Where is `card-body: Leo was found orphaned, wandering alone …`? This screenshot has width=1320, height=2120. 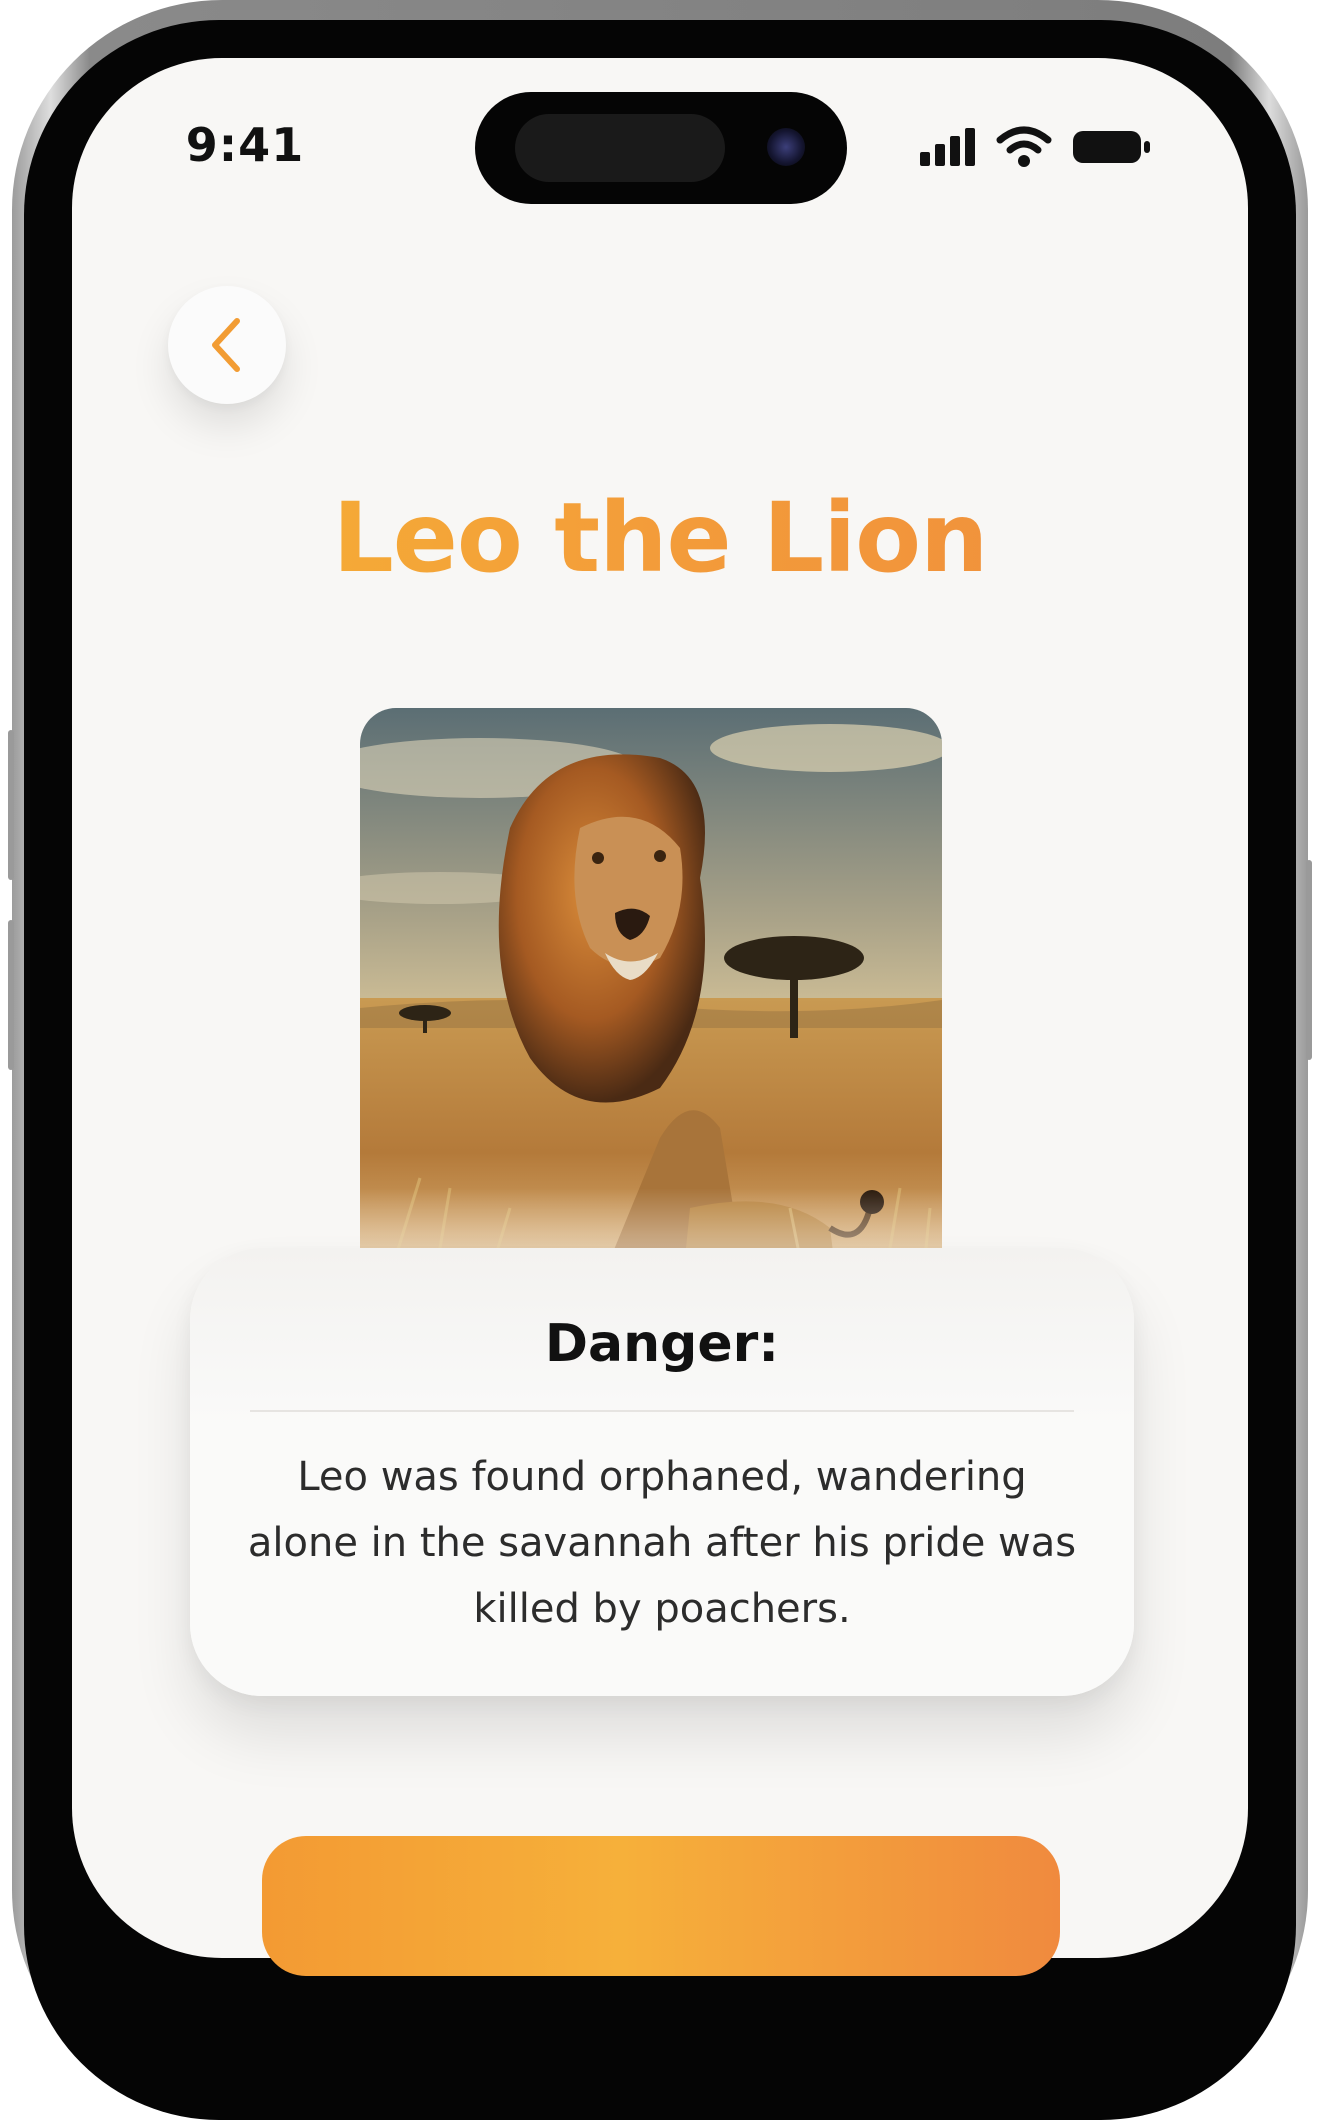
card-body: Leo was found orphaned, wandering alone … is located at coordinates (662, 1543).